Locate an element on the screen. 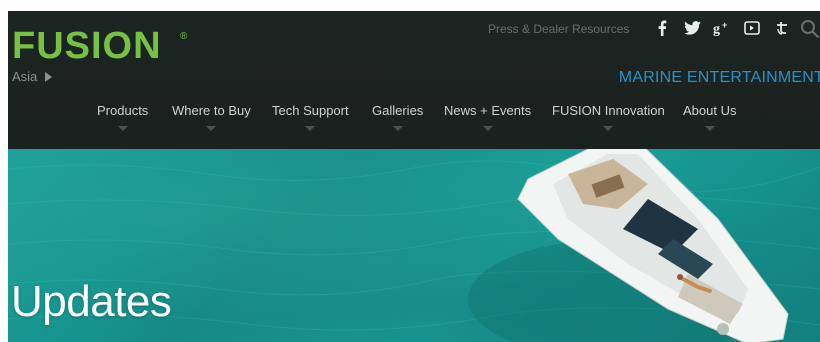 The image size is (820, 342). region-selector: Asia is located at coordinates (32, 76).